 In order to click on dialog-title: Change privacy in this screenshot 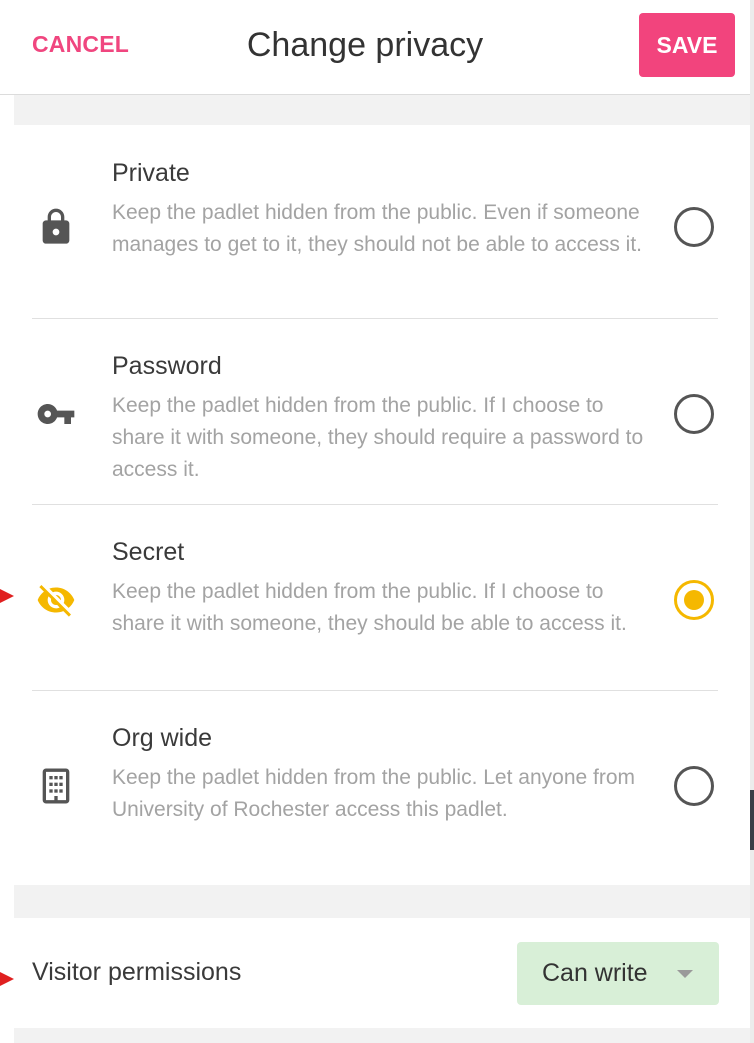, I will do `click(365, 45)`.